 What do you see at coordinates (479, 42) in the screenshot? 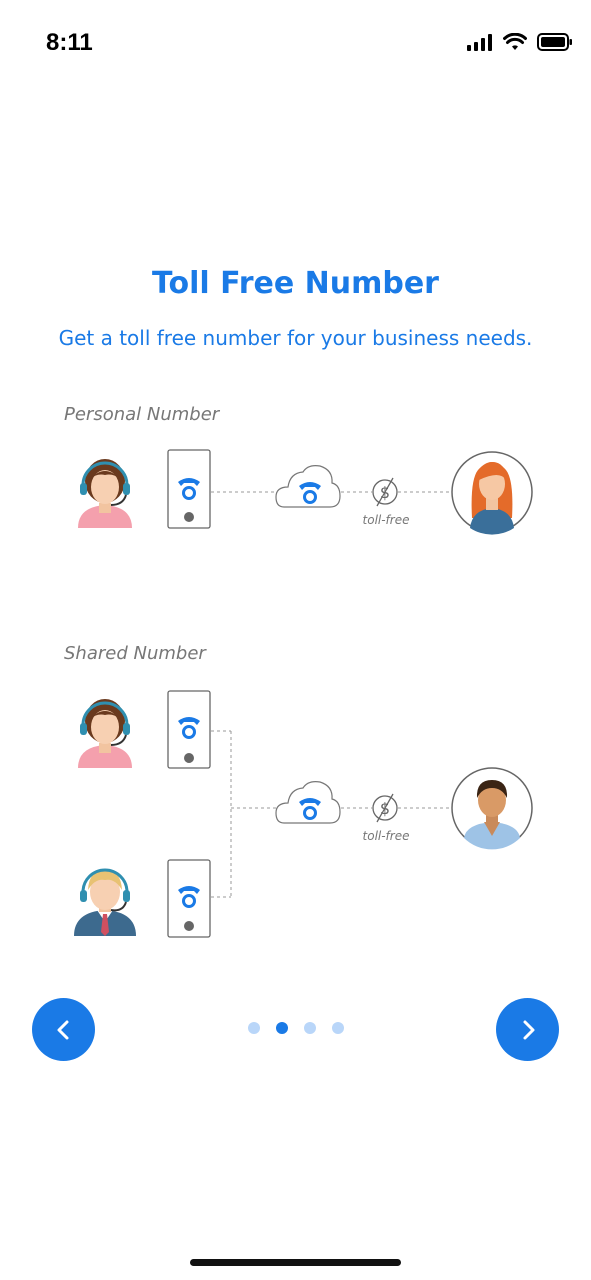
I see `signal-icon` at bounding box center [479, 42].